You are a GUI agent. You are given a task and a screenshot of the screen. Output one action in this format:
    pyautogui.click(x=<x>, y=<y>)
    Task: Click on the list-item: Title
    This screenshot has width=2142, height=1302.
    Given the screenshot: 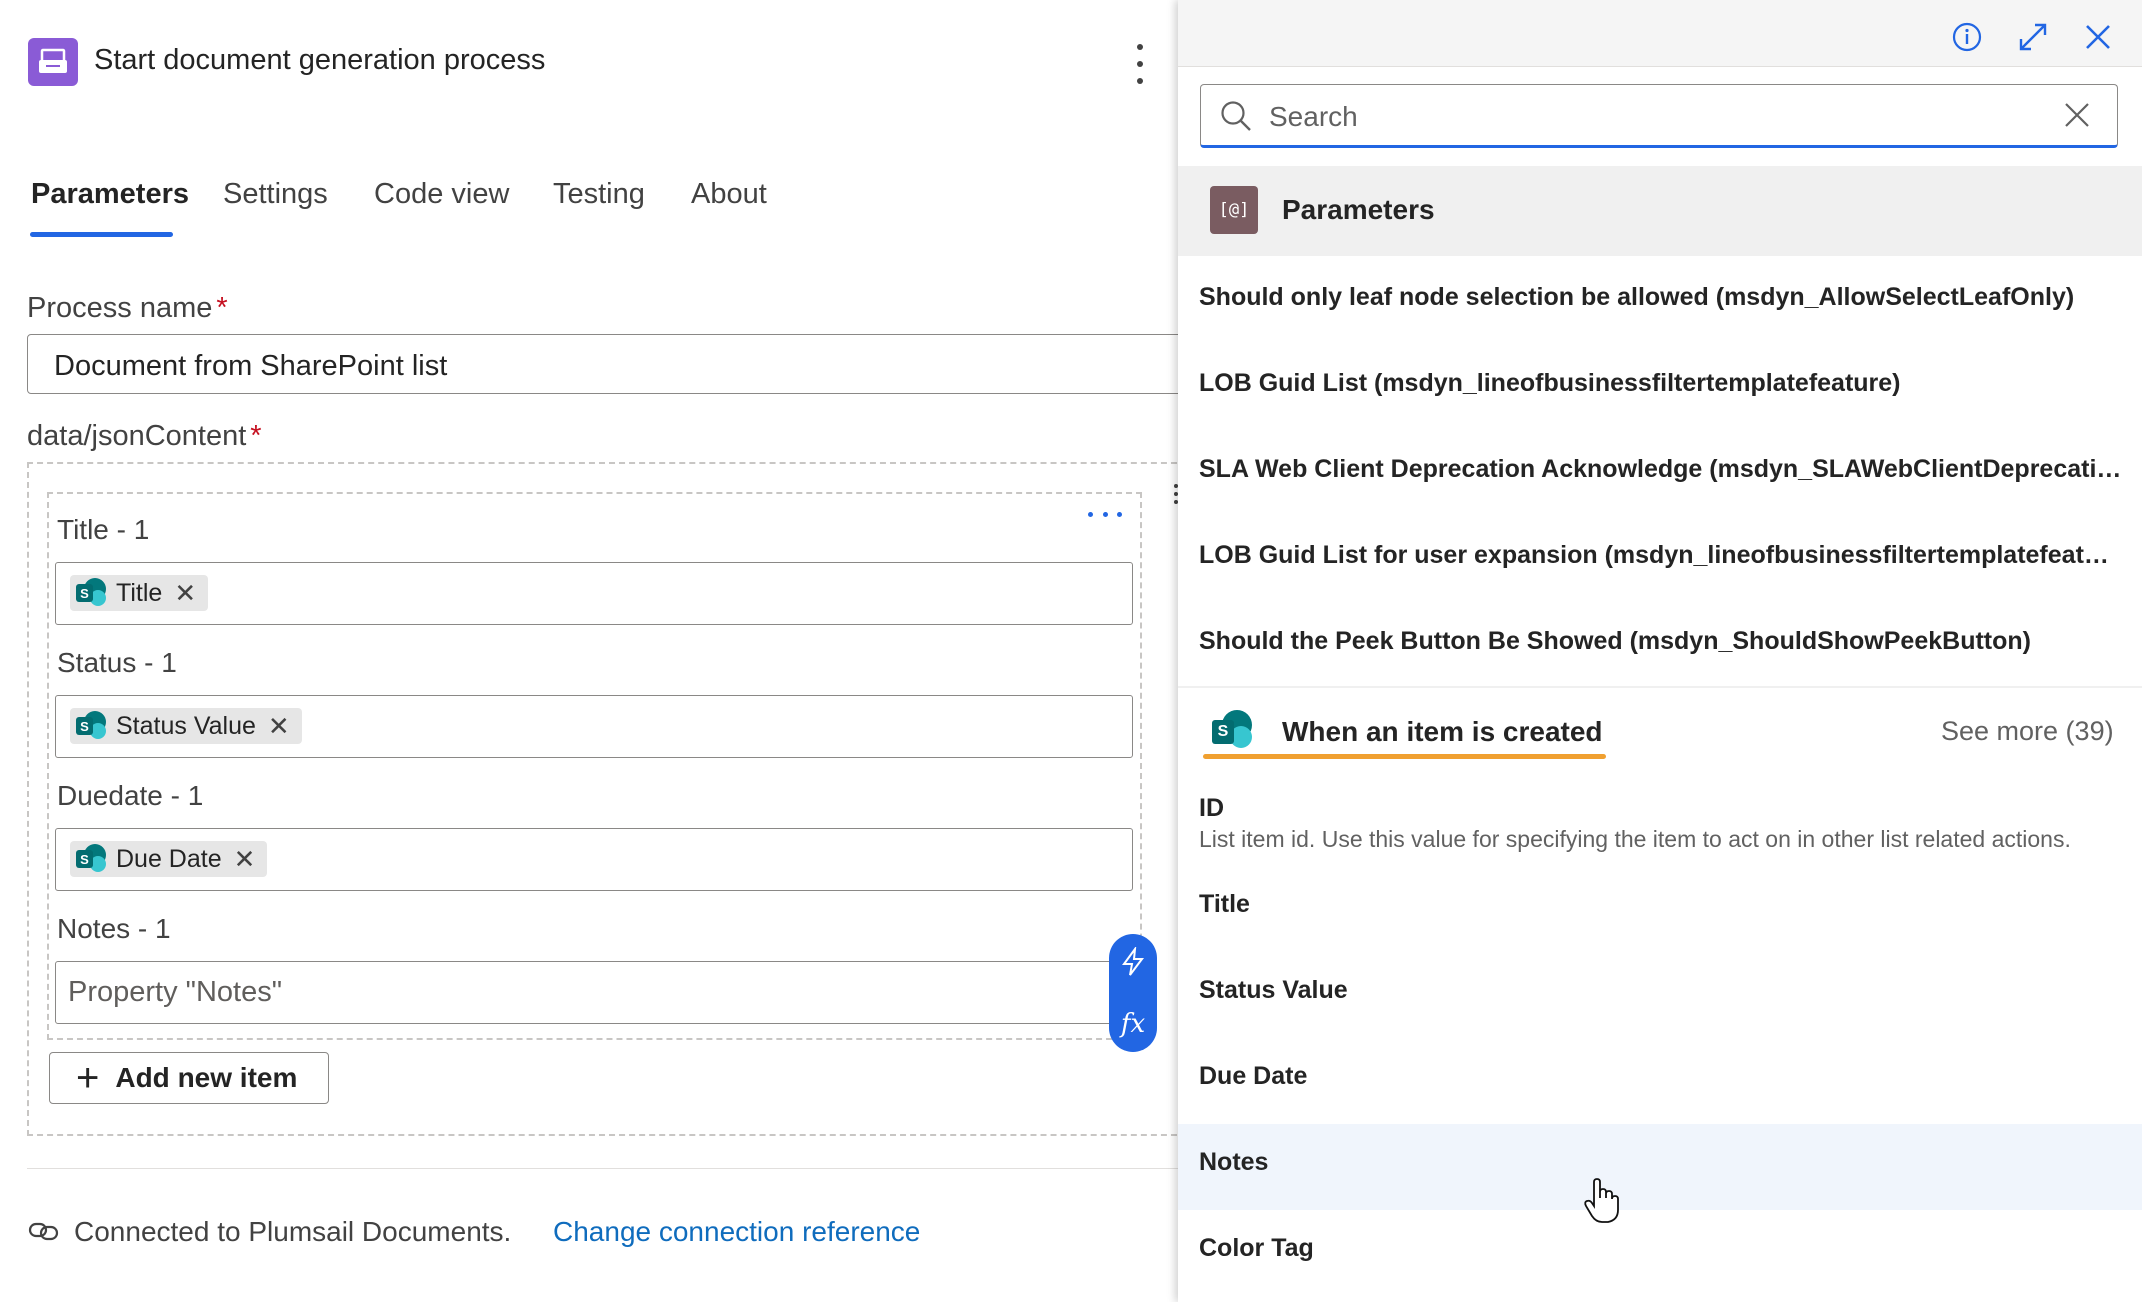 What is the action you would take?
    pyautogui.click(x=1660, y=909)
    